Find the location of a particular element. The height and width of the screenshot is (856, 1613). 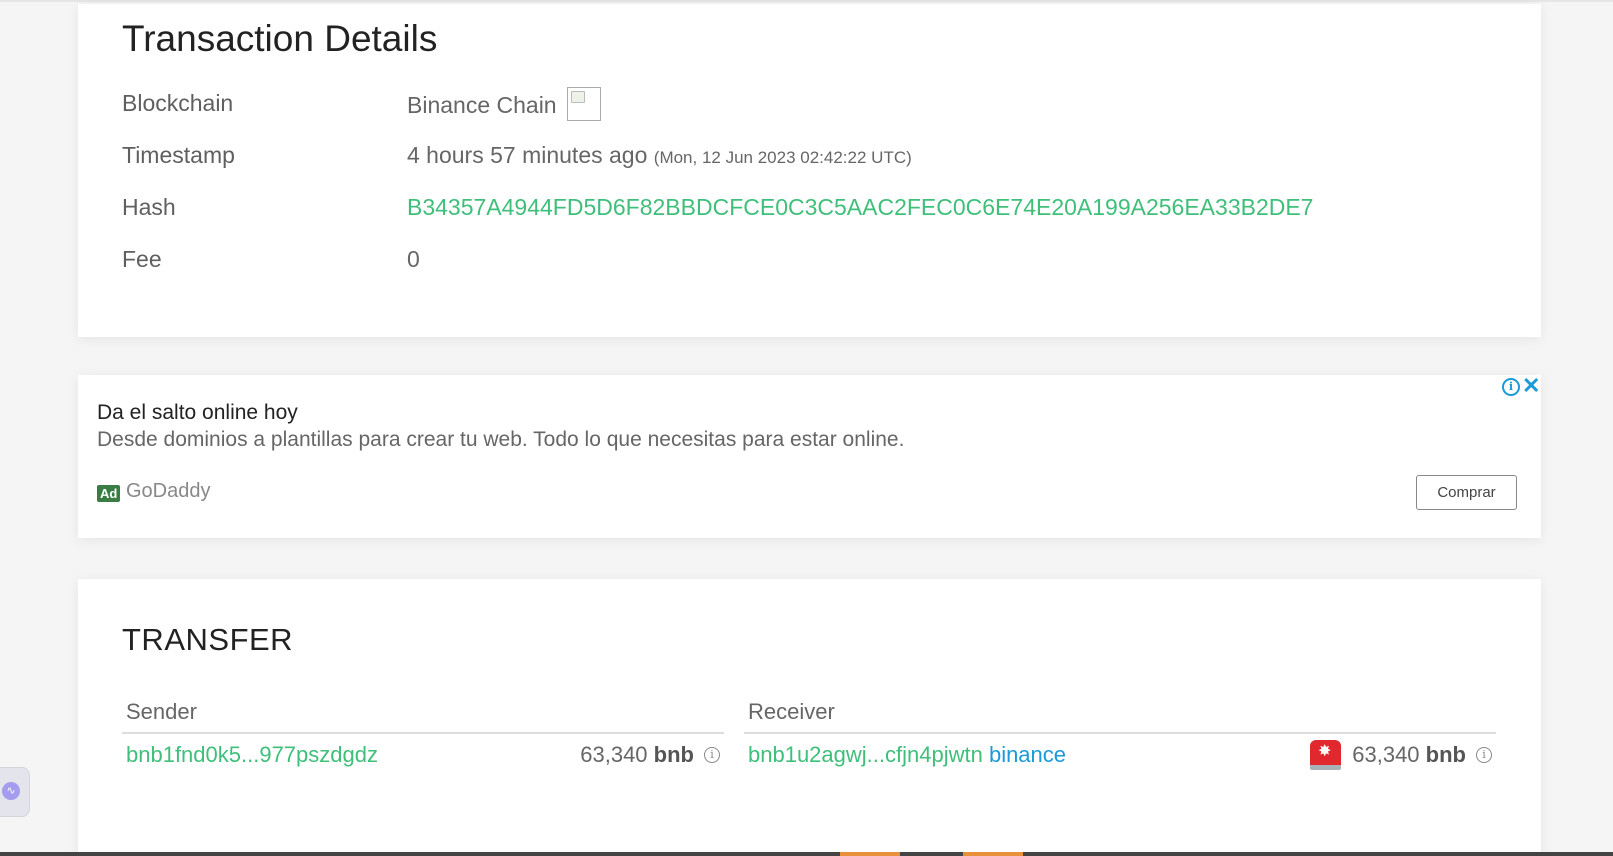

receiver-amount: 63,340 bnb is located at coordinates (1409, 755).